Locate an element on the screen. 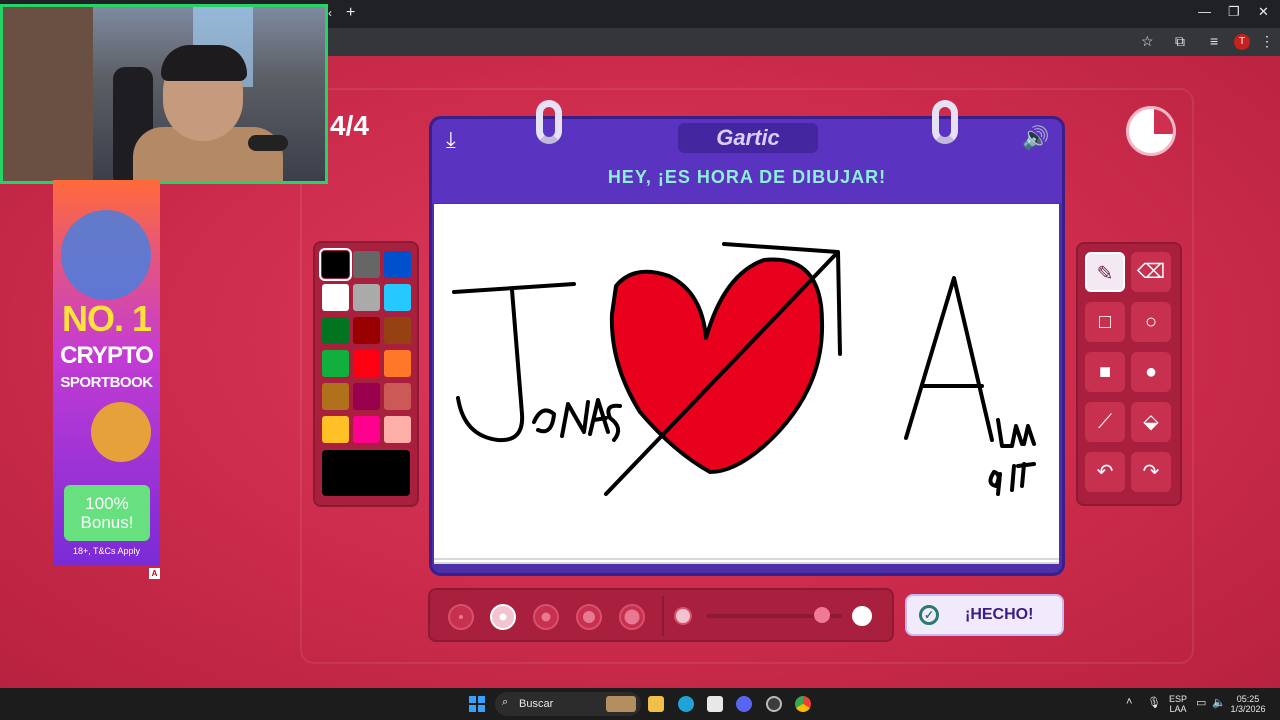 This screenshot has width=1280, height=720. brush-size-bar is located at coordinates (661, 615).